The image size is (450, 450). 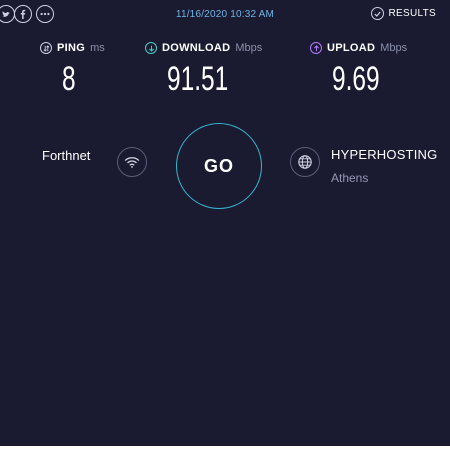 What do you see at coordinates (225, 15) in the screenshot?
I see `top-bar: 11/16/2020 10:32 AM RESULTS` at bounding box center [225, 15].